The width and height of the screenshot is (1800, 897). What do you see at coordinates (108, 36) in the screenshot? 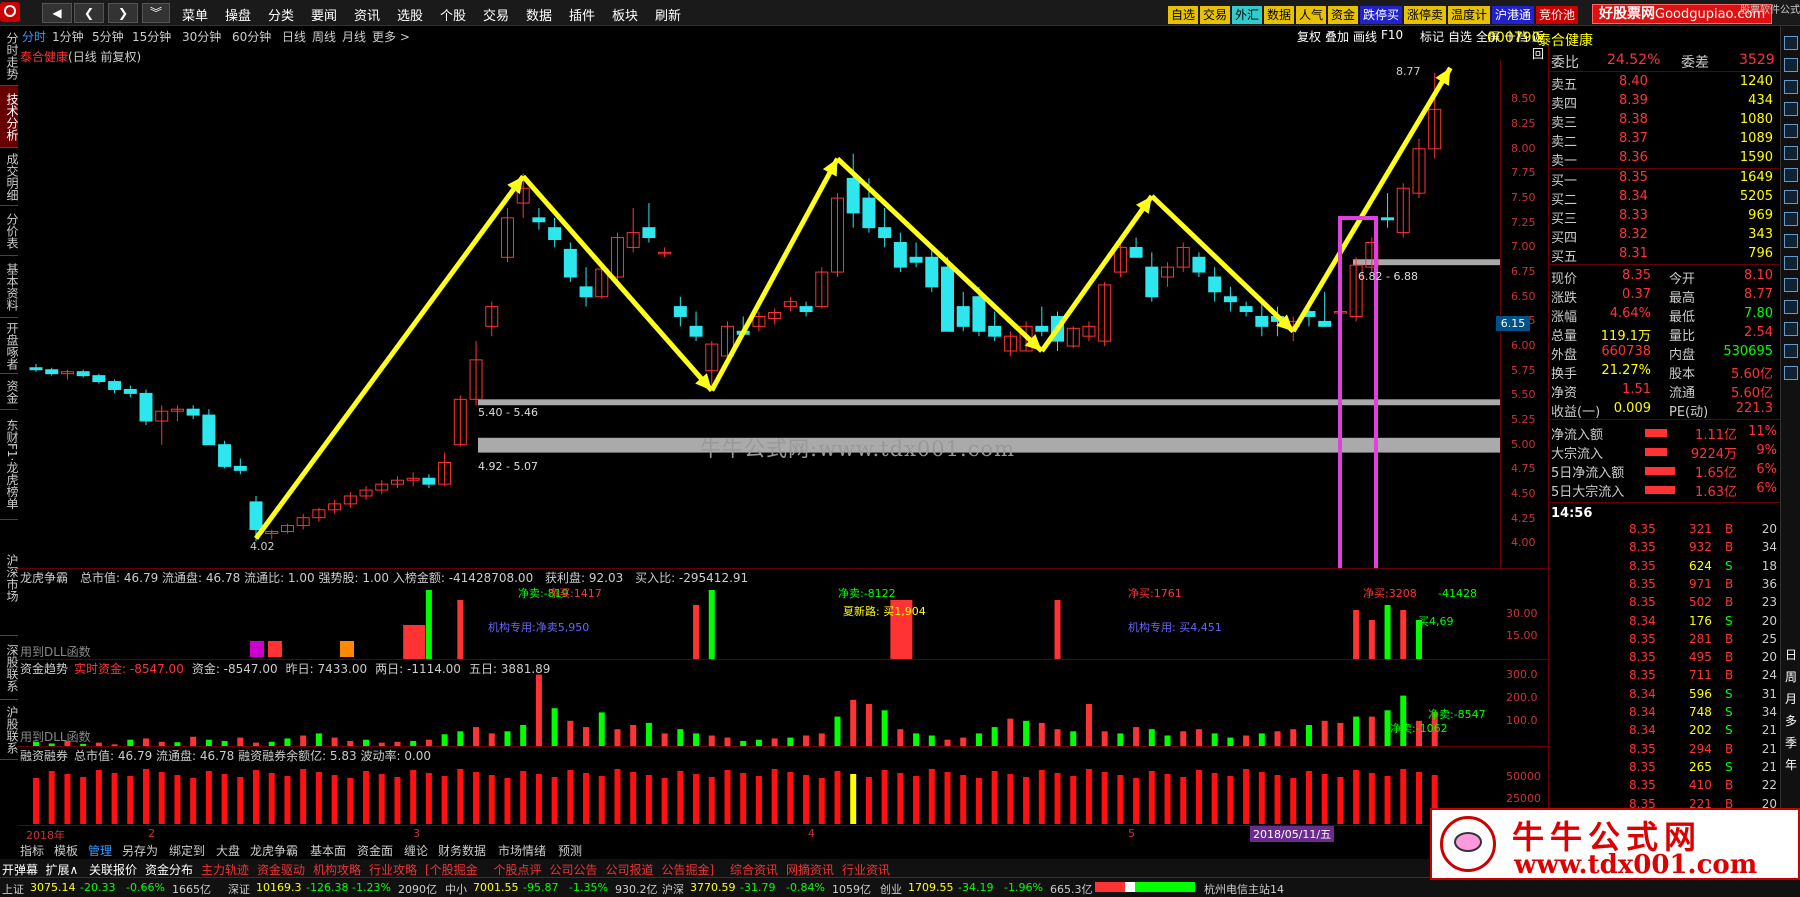
I see `timeframe-2: 5分钟` at bounding box center [108, 36].